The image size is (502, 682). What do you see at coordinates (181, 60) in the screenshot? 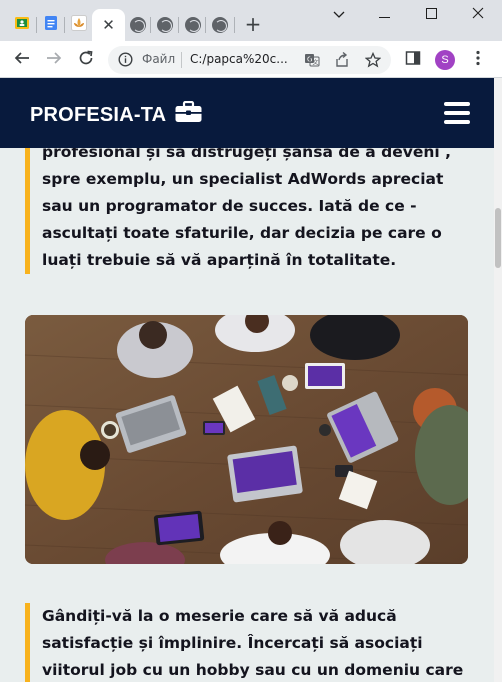
I see `address-divider` at bounding box center [181, 60].